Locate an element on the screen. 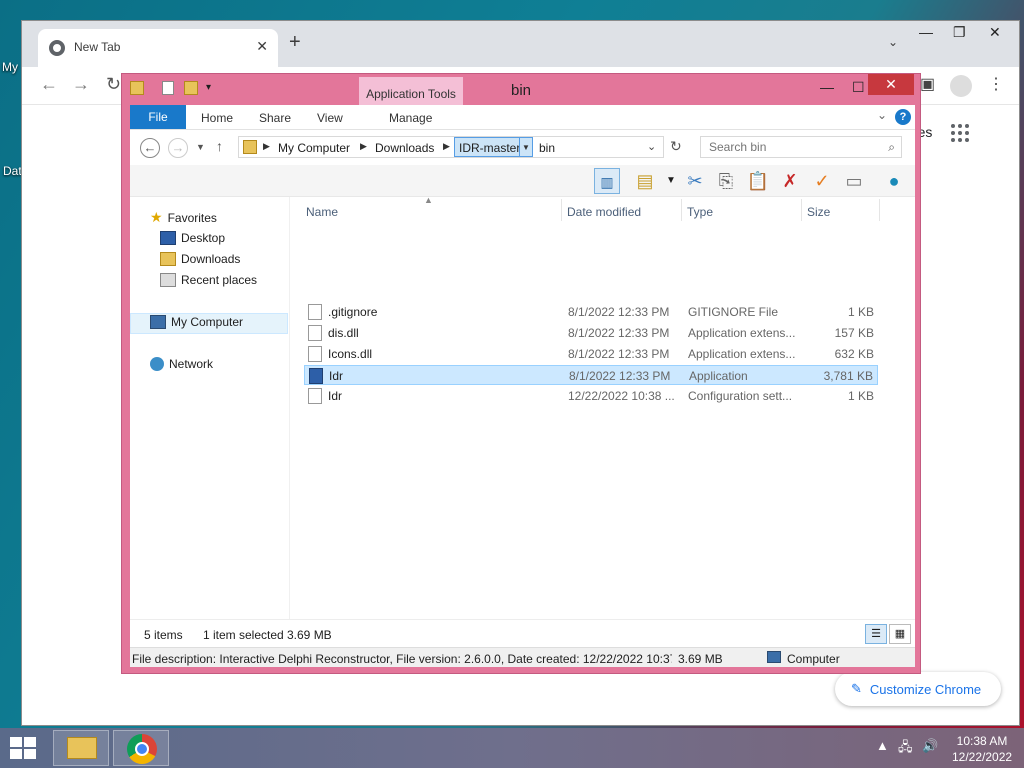 This screenshot has height=768, width=1024. breadcrumb-idr-master: IDR-master is located at coordinates (490, 147).